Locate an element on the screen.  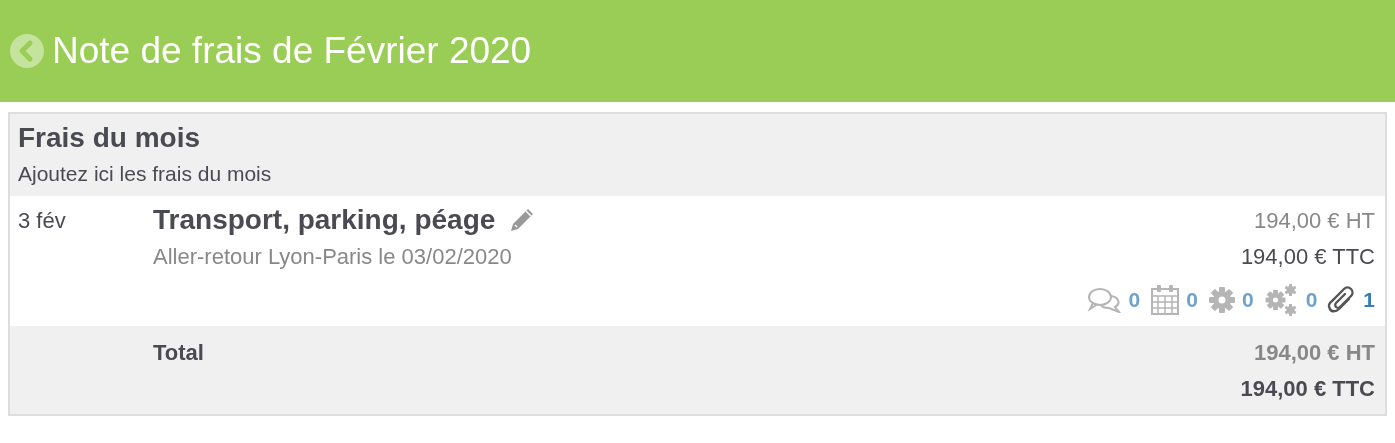
expense-date: 3 fév is located at coordinates (42, 221).